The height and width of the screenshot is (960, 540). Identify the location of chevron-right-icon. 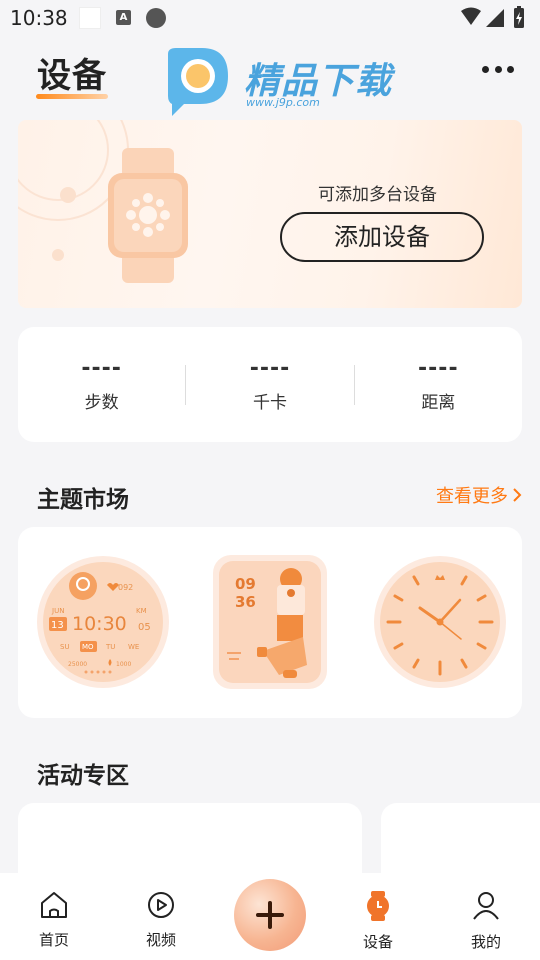
(517, 495).